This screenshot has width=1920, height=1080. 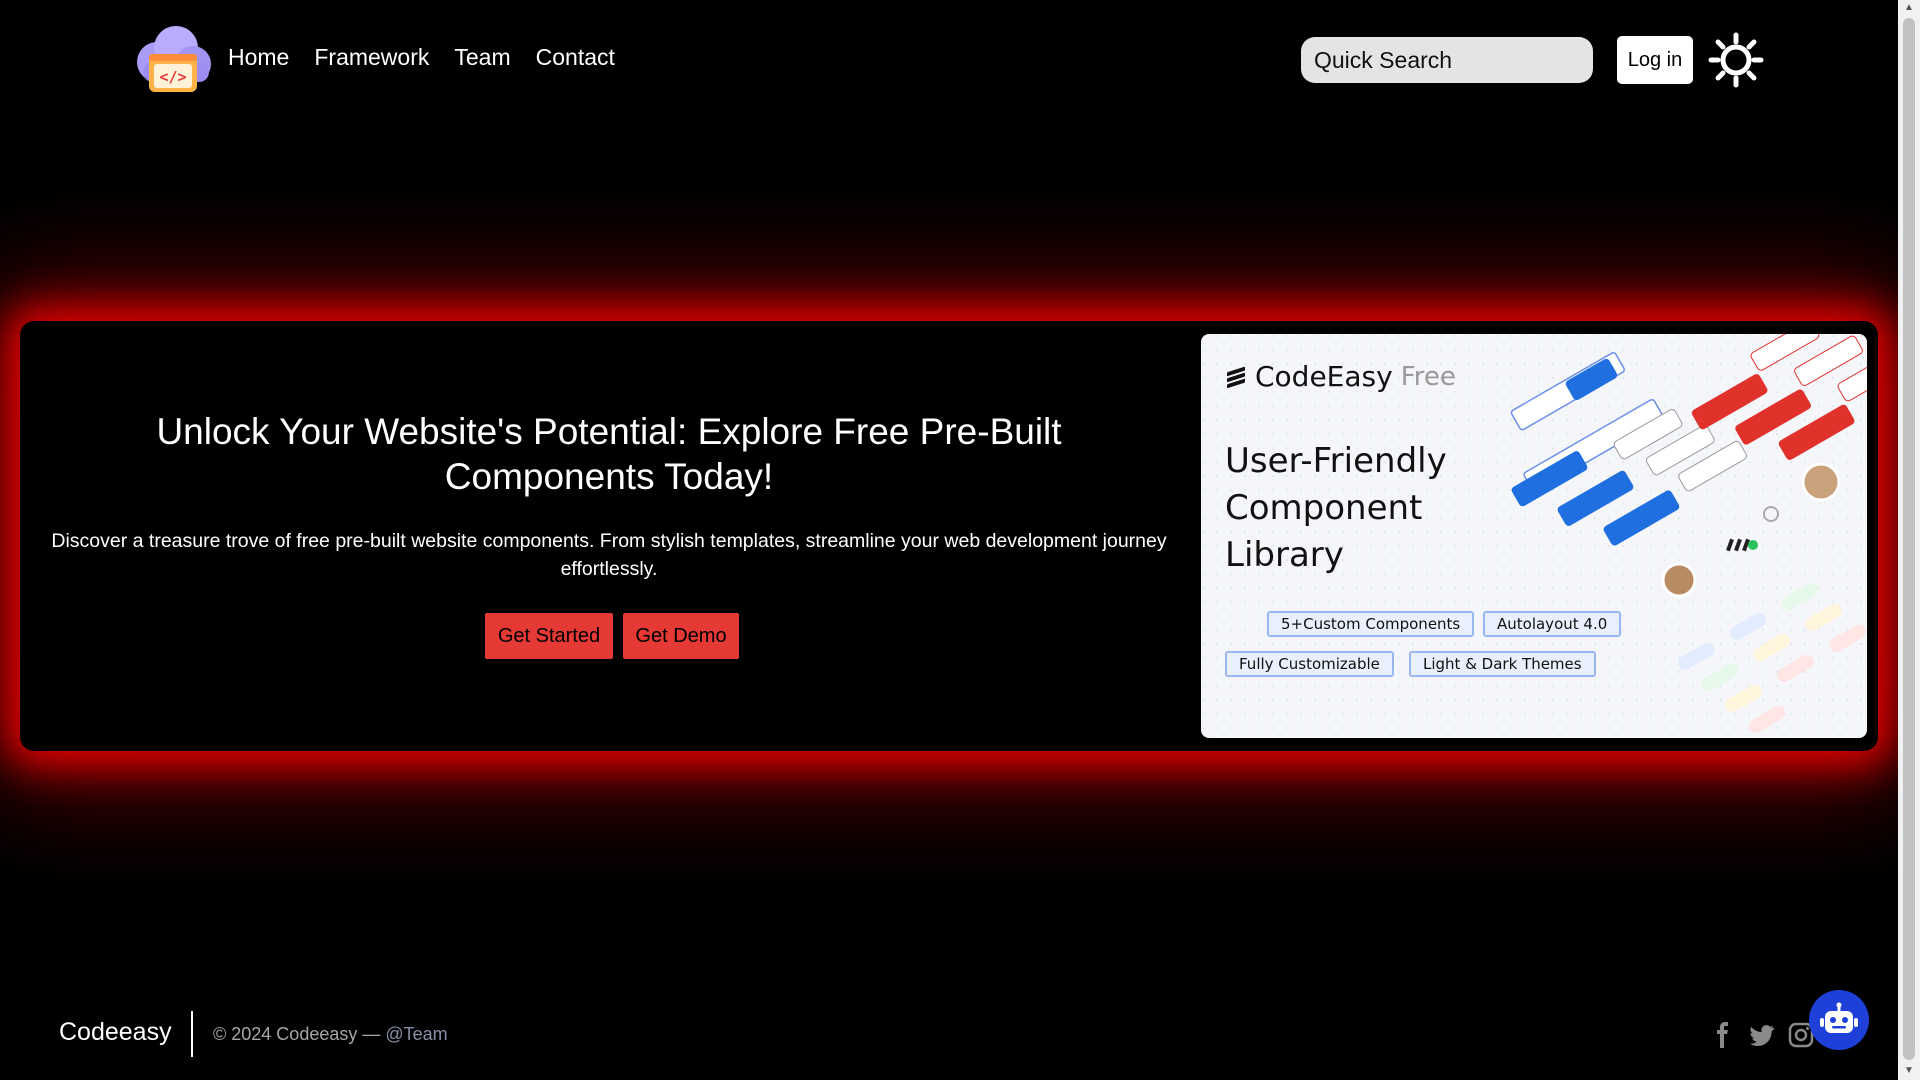 What do you see at coordinates (1909, 1071) in the screenshot?
I see `scroll-down-arrow: ▼` at bounding box center [1909, 1071].